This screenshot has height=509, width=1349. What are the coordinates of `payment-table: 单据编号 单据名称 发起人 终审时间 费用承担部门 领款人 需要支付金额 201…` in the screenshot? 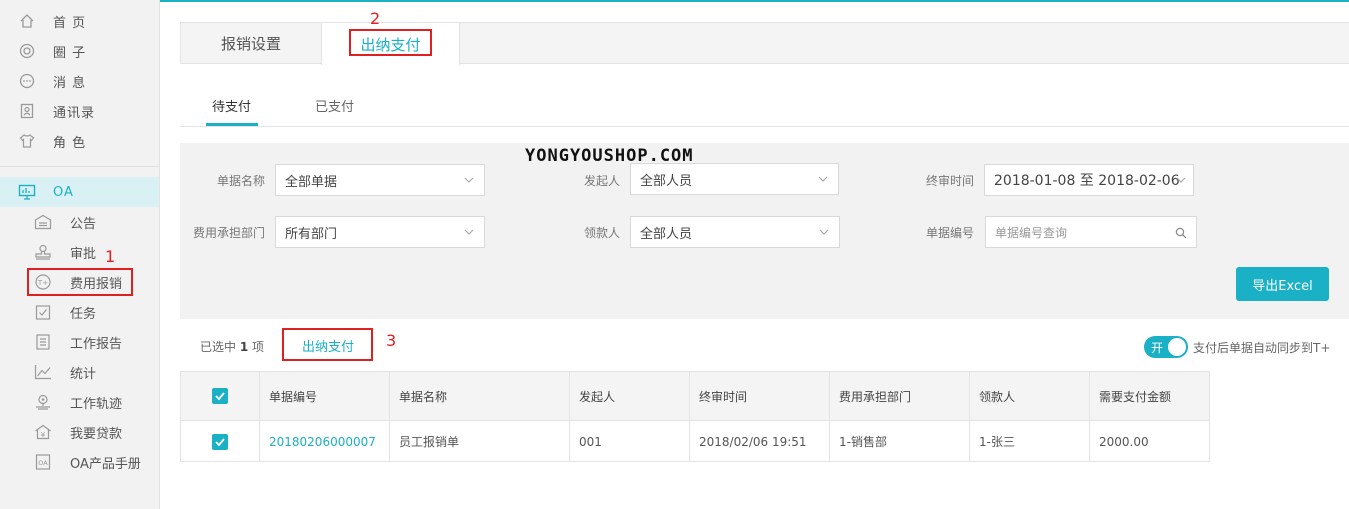 It's located at (695, 416).